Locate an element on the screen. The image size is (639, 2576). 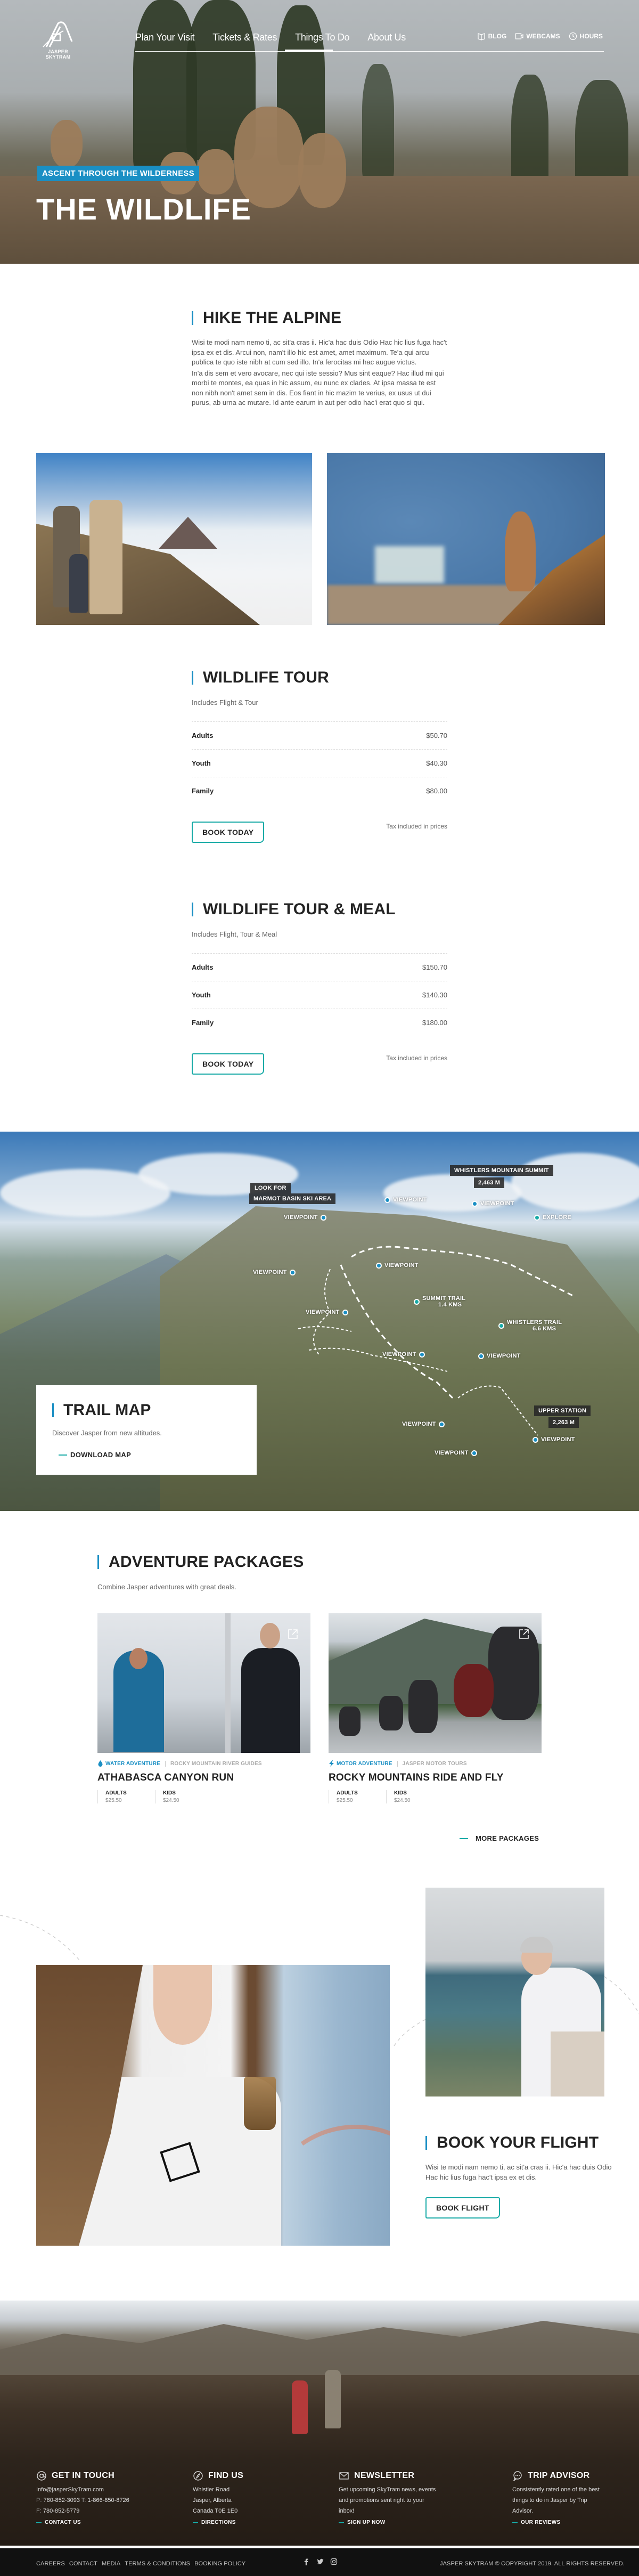
map-poi-explore: EXPLORE is located at coordinates (552, 1217).